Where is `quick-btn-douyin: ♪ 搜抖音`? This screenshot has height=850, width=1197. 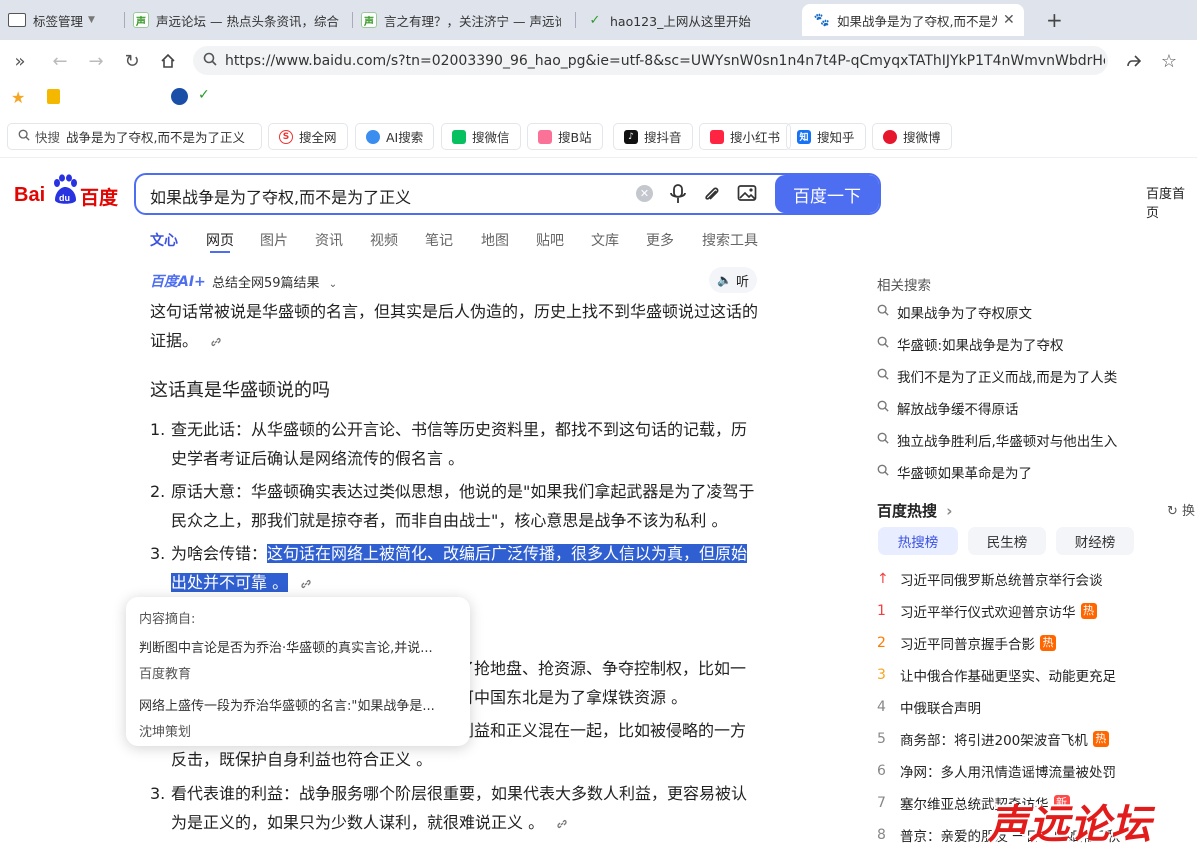
quick-btn-douyin: ♪ 搜抖音 is located at coordinates (653, 136).